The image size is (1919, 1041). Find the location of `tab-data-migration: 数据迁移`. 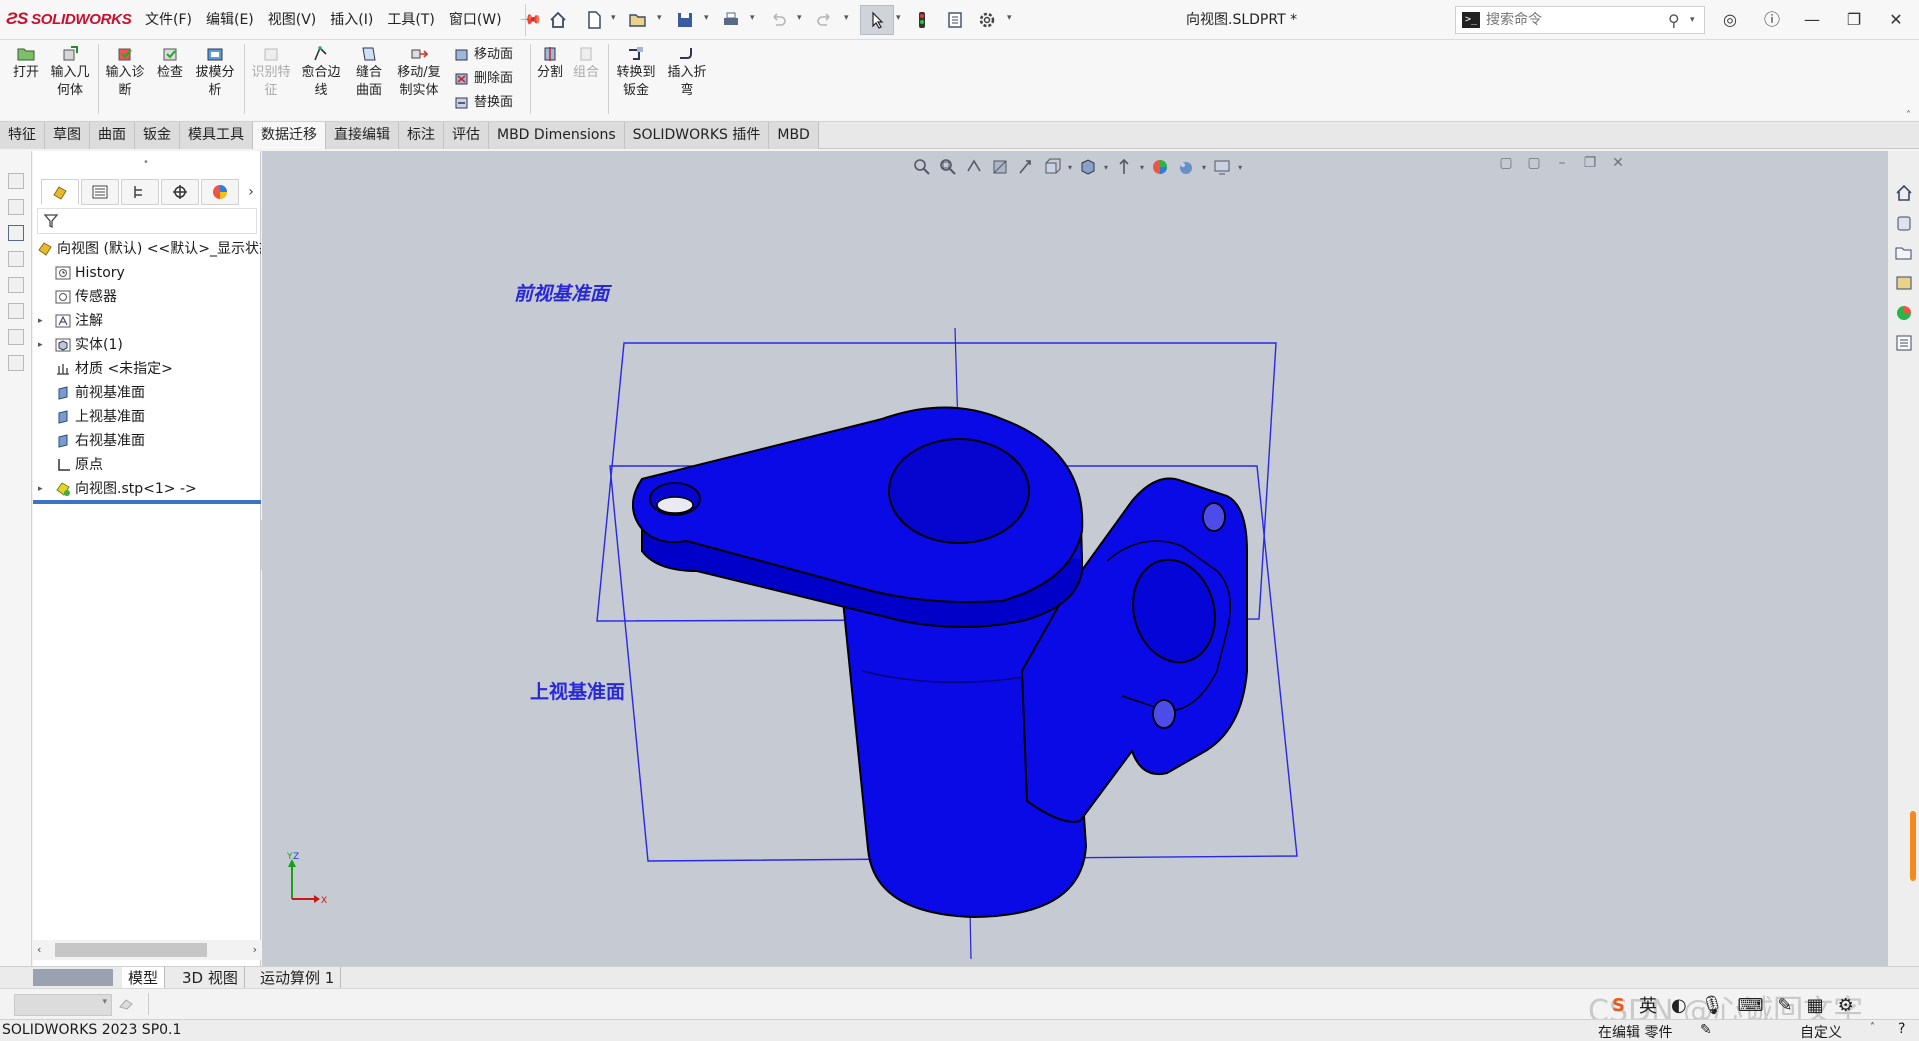

tab-data-migration: 数据迁移 is located at coordinates (289, 135).